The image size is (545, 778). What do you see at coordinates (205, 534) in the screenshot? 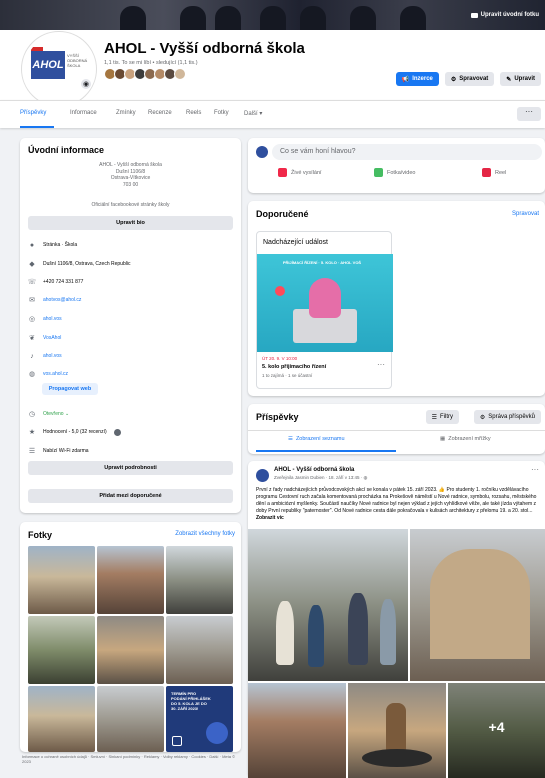
I see `see-all-photos-link: Zobrazit všechny fotky` at bounding box center [205, 534].